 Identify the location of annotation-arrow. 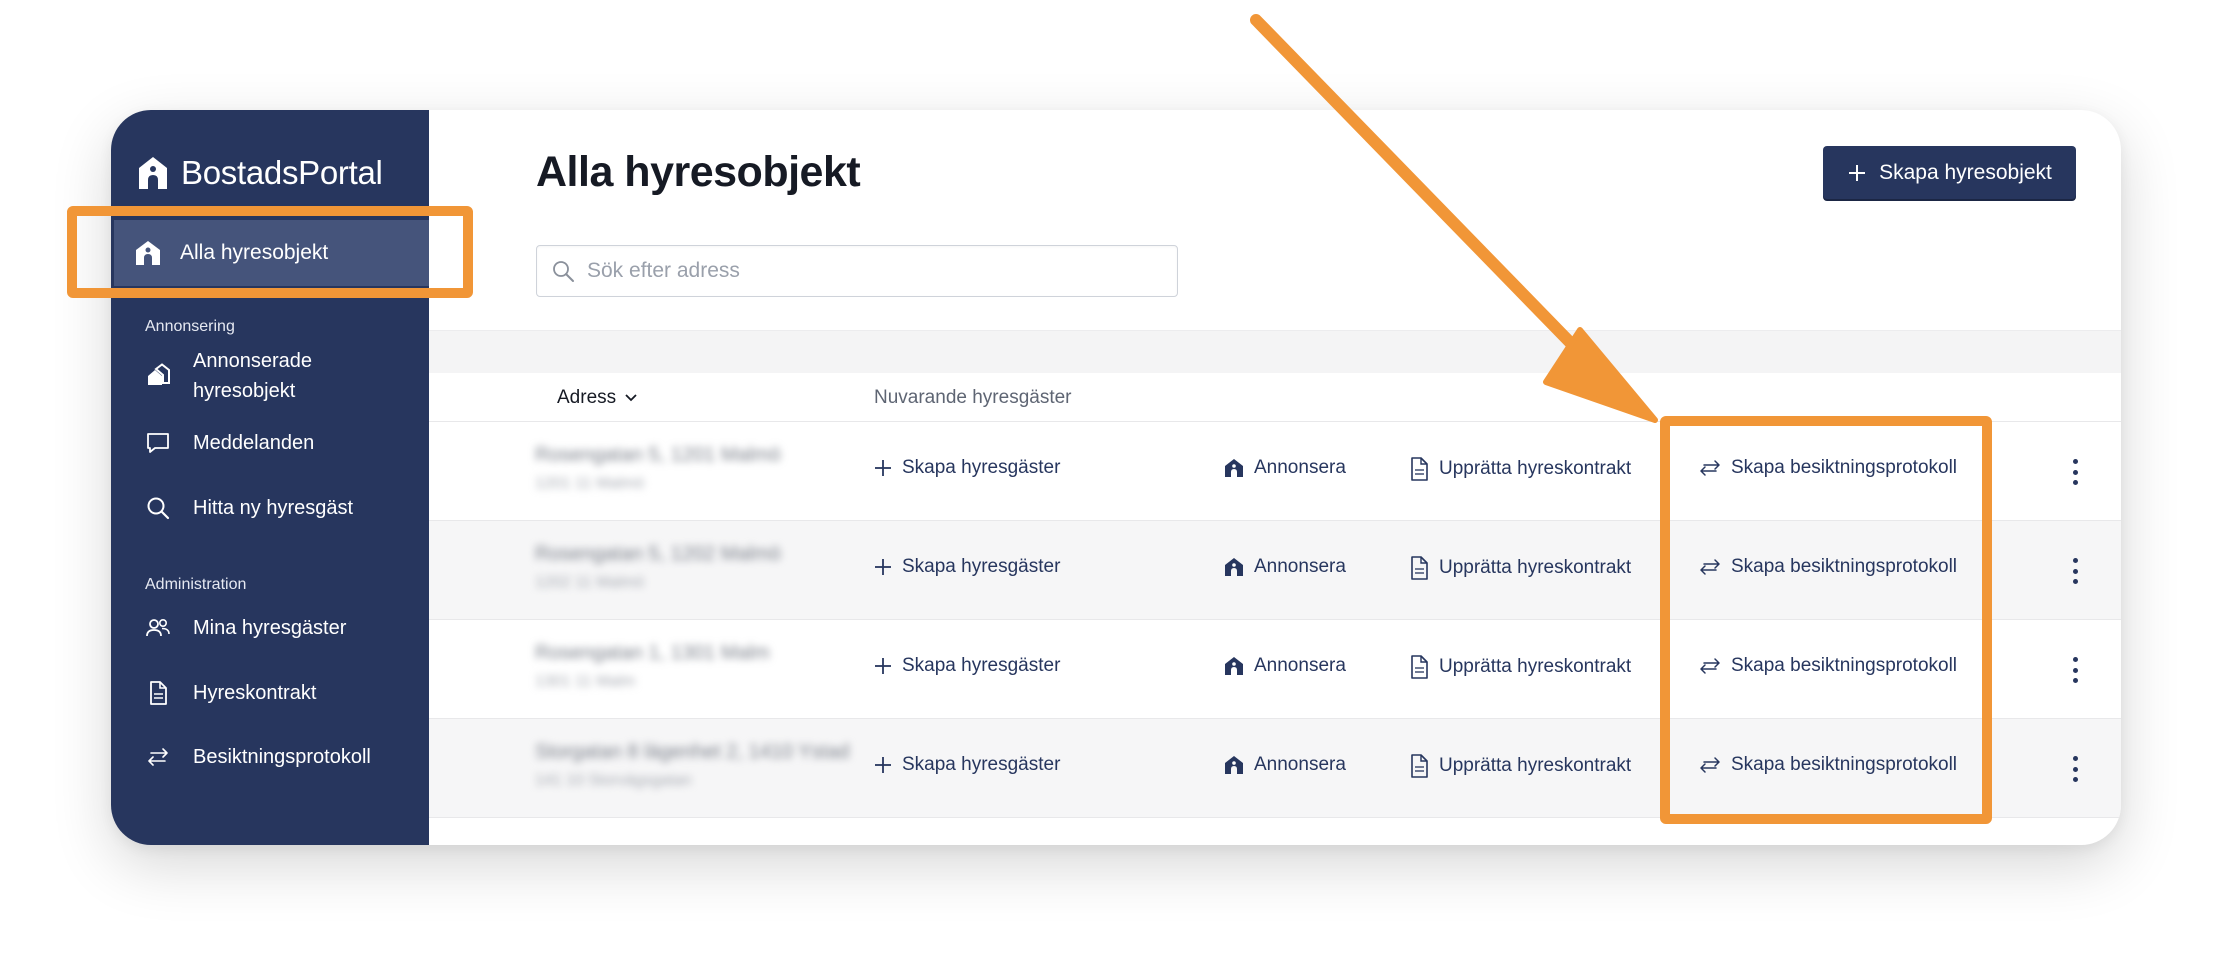
(1454, 218).